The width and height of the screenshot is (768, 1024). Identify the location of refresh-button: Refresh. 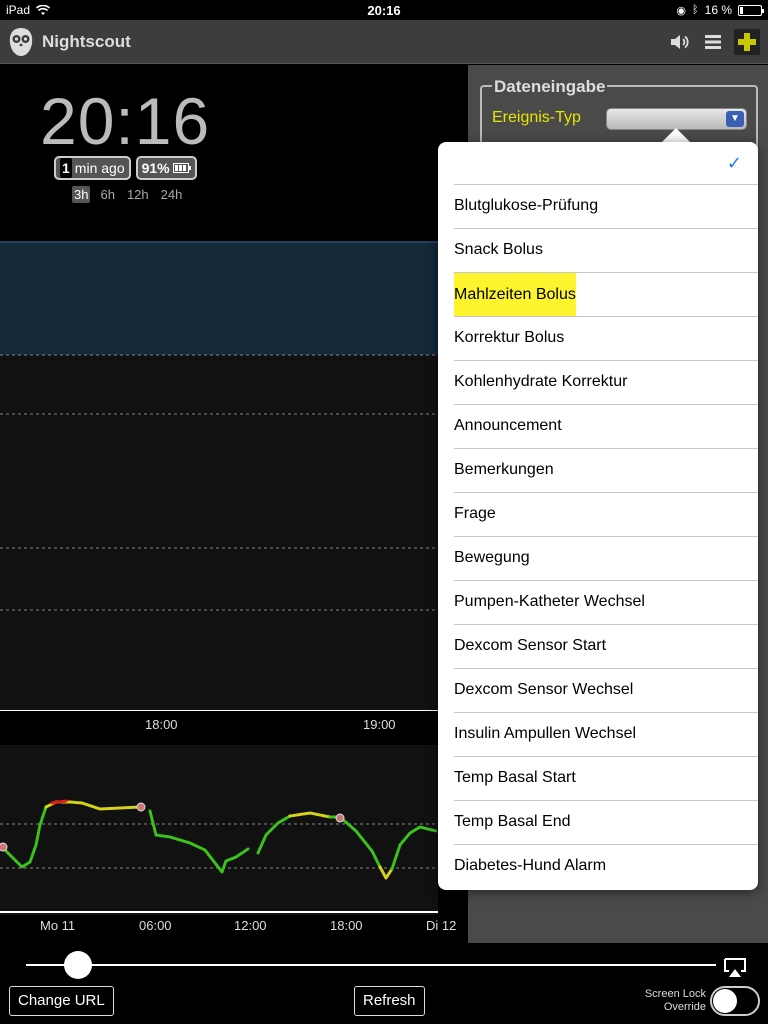
(389, 1001).